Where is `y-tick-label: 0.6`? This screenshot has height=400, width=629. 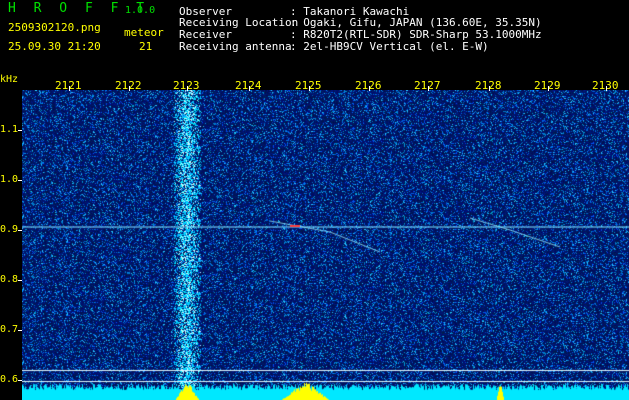
y-tick-label: 0.6 is located at coordinates (9, 379).